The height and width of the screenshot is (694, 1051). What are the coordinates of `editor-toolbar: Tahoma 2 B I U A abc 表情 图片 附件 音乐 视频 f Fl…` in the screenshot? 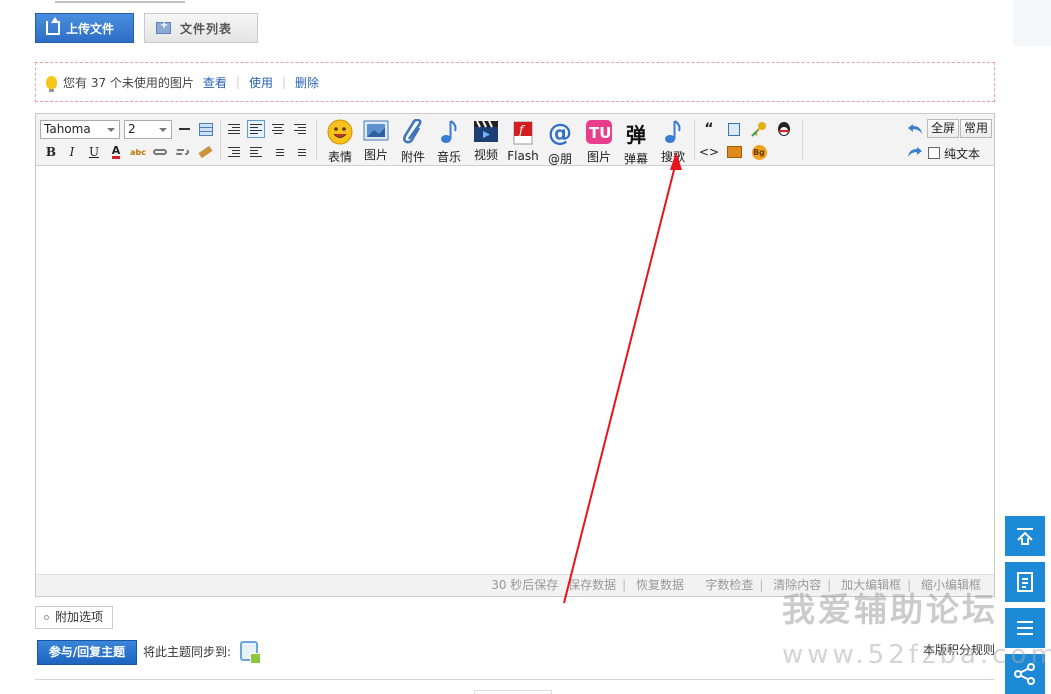 It's located at (515, 140).